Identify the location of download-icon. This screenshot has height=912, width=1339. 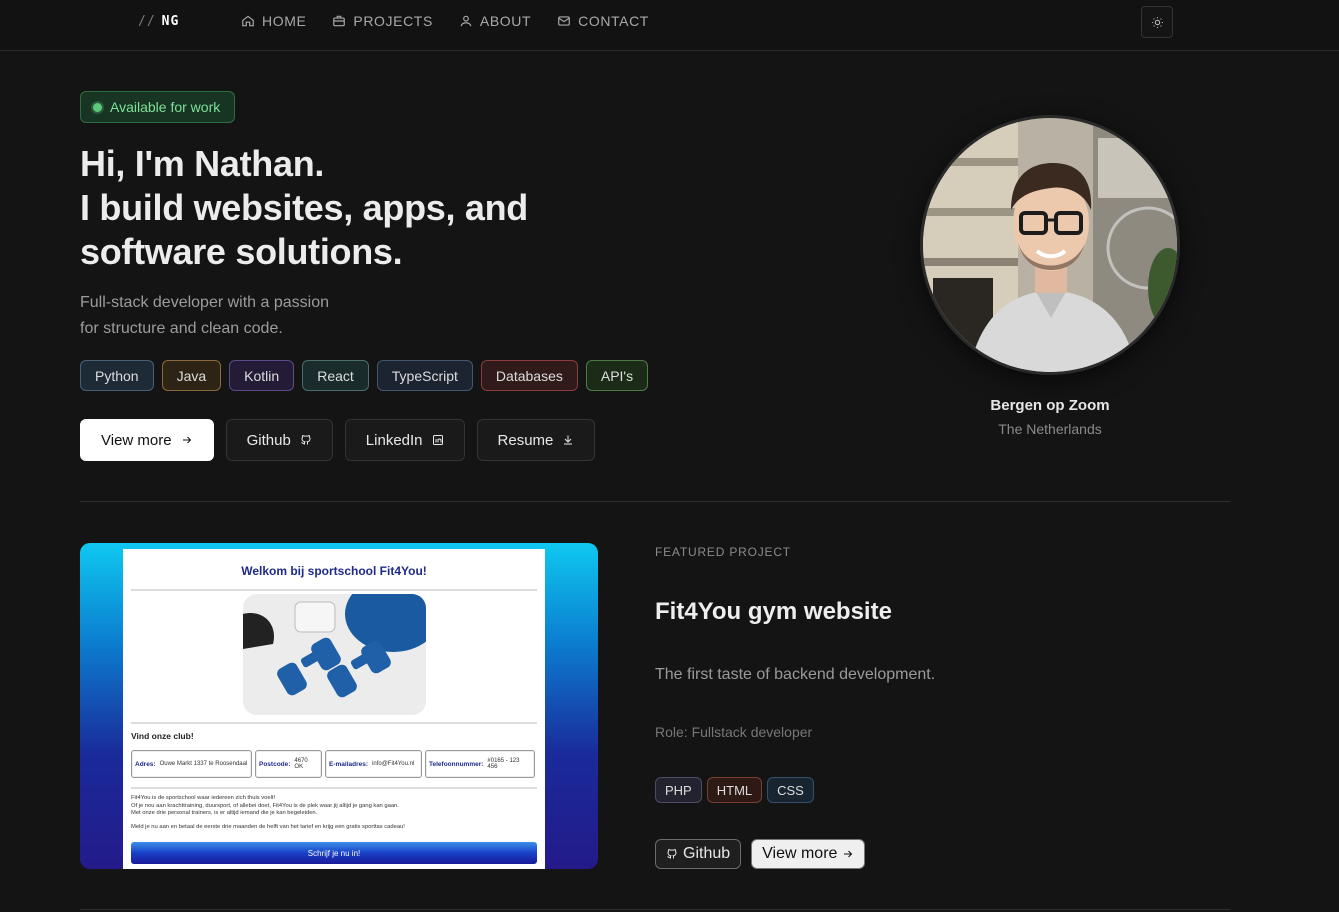
(568, 440).